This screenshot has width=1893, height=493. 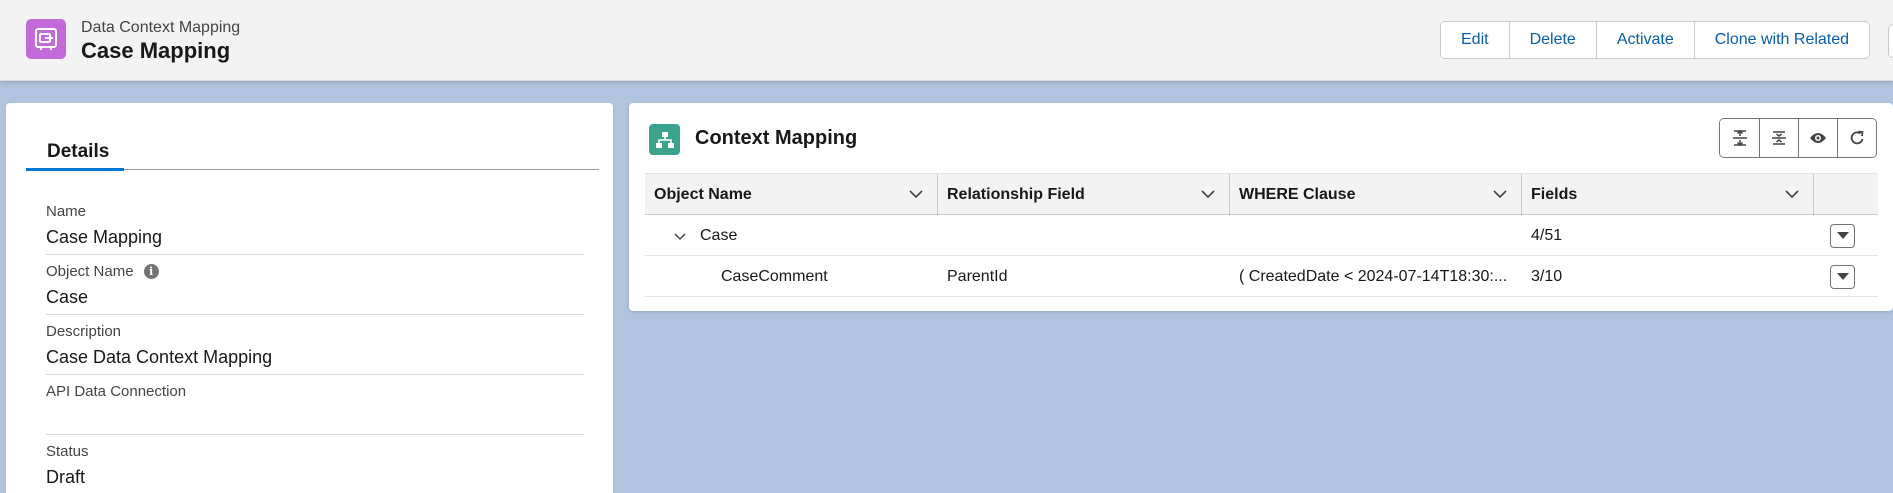 I want to click on header-actions: Edit Delete Activate Clone with Related, so click(x=1655, y=40).